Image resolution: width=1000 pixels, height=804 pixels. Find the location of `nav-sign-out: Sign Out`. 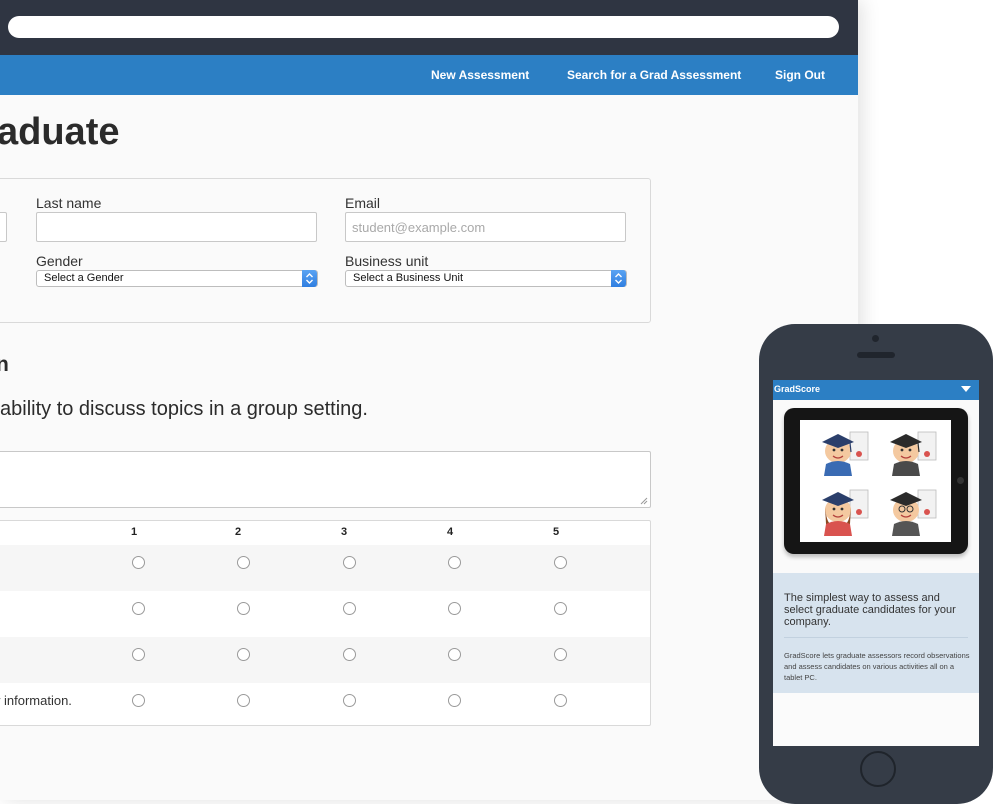

nav-sign-out: Sign Out is located at coordinates (800, 75).